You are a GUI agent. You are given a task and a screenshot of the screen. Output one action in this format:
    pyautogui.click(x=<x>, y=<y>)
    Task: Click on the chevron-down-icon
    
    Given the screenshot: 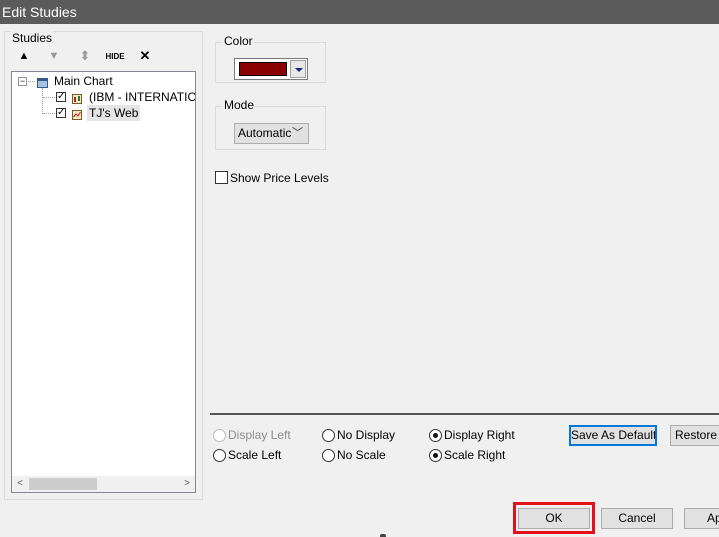 What is the action you would take?
    pyautogui.click(x=299, y=70)
    